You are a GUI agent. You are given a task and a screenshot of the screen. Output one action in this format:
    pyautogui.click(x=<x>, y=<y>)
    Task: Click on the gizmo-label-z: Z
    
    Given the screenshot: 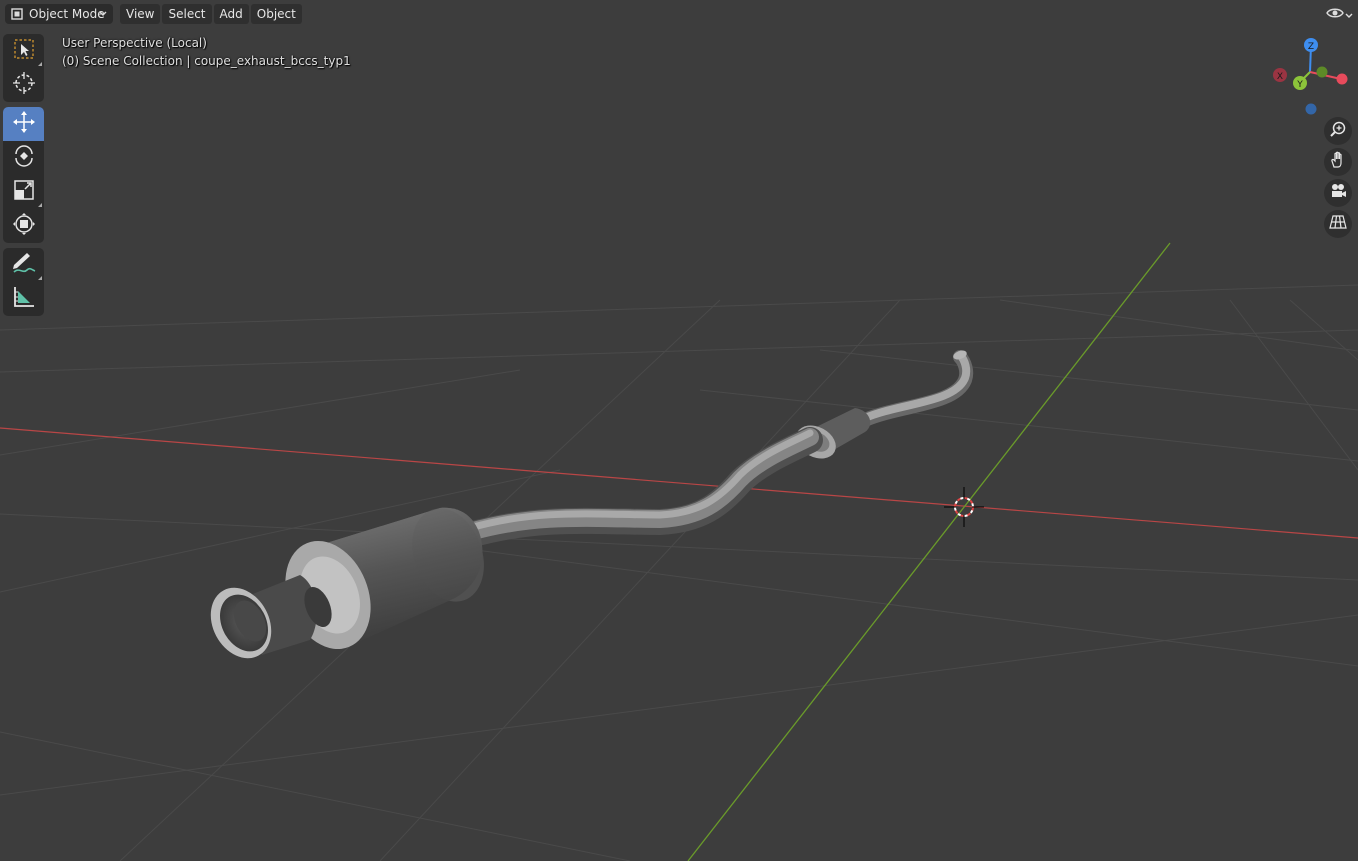 What is the action you would take?
    pyautogui.click(x=1311, y=47)
    